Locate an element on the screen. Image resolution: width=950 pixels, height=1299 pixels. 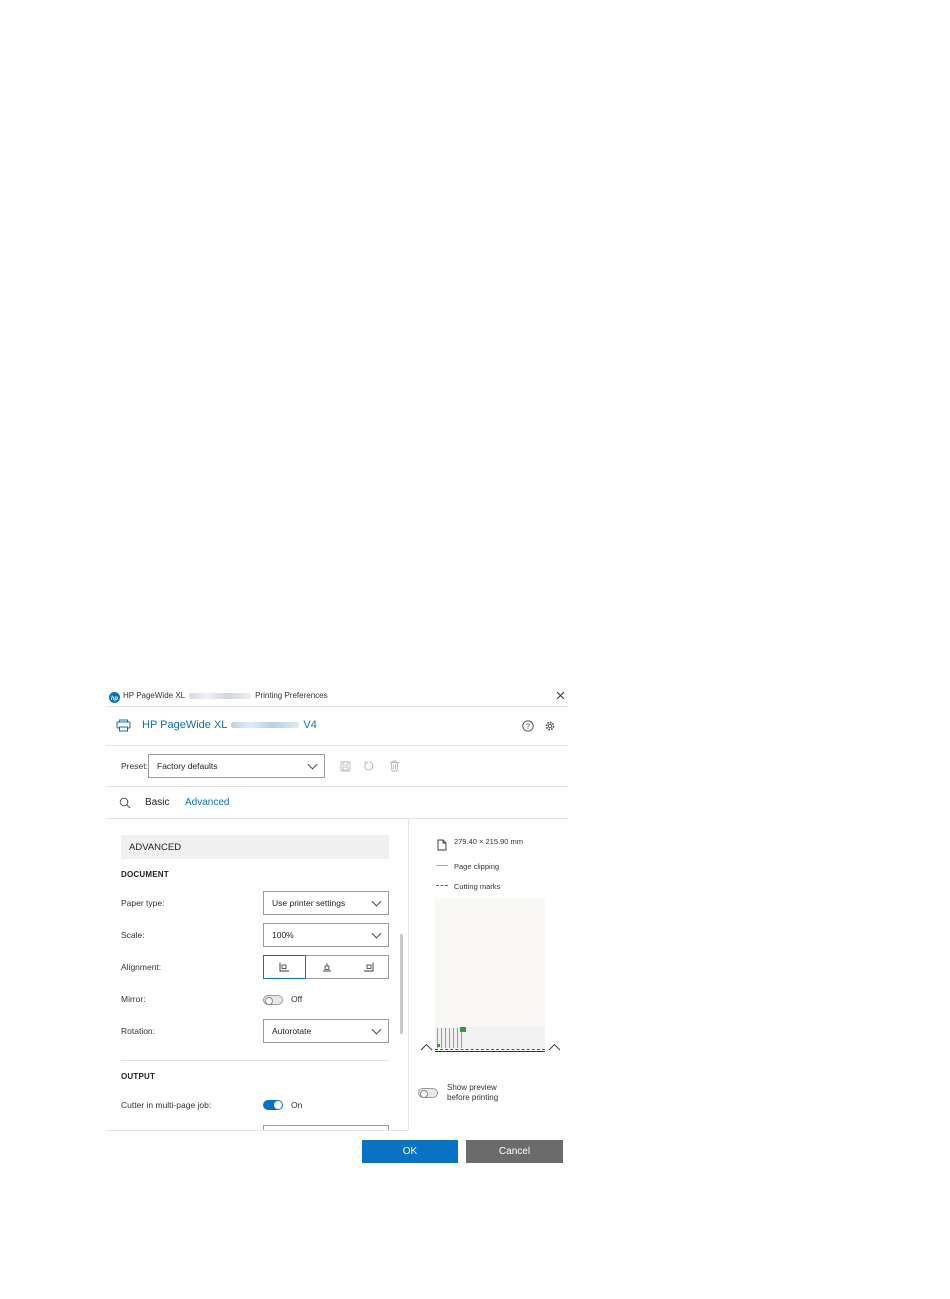
preview-origin-marker is located at coordinates (463, 1029).